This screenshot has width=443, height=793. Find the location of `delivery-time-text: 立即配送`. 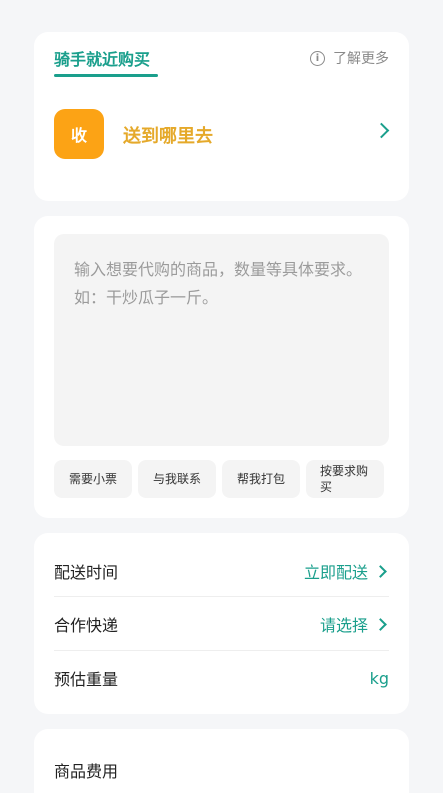

delivery-time-text: 立即配送 is located at coordinates (335, 572).